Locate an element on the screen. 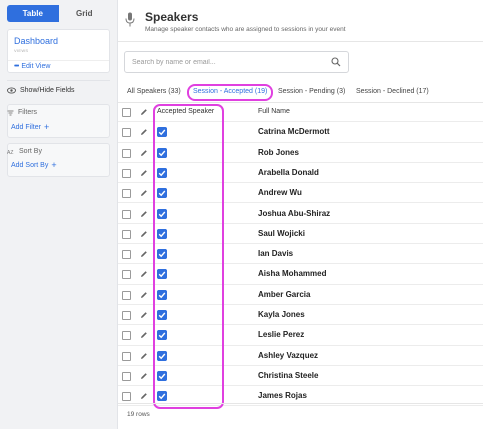  speaker-full-name: Christina Steele is located at coordinates (288, 375).